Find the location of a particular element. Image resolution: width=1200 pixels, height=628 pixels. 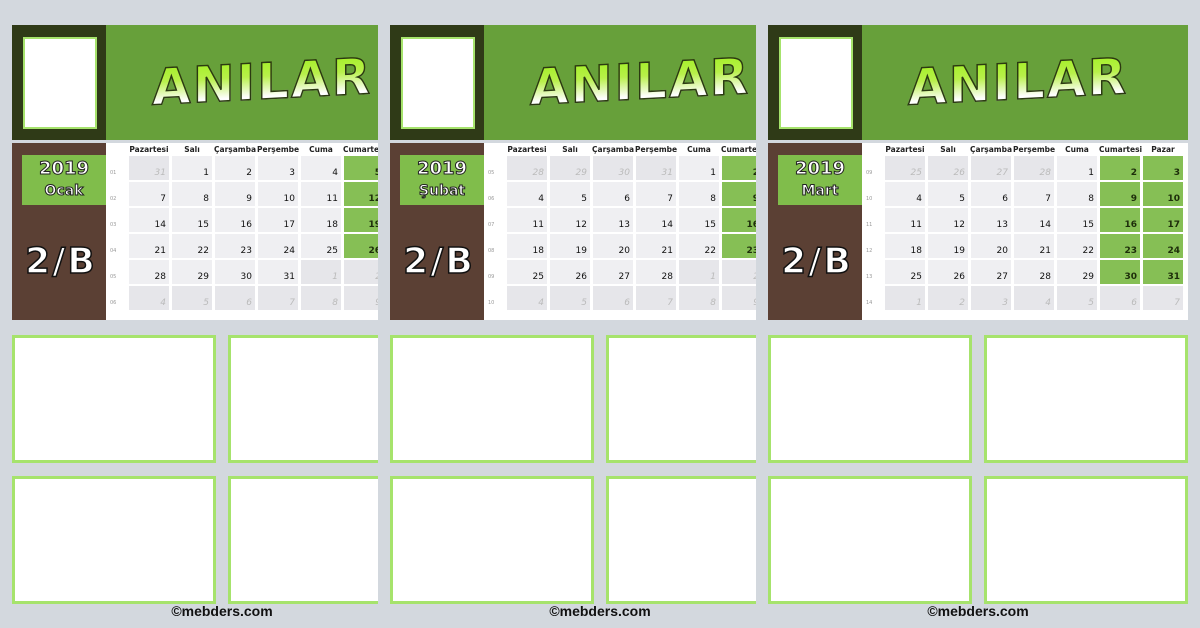

date-label: 2019 Ocak is located at coordinates (64, 180).